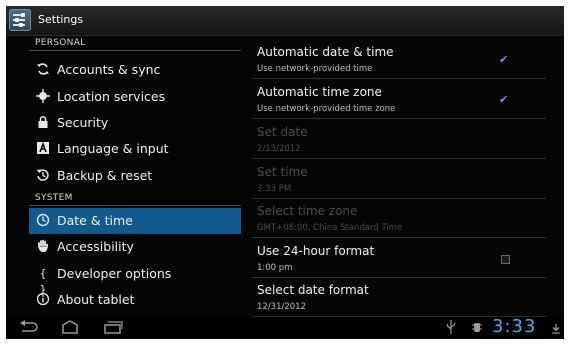  Describe the element at coordinates (96, 299) in the screenshot. I see `sidebar-item-label: About tablet` at that location.